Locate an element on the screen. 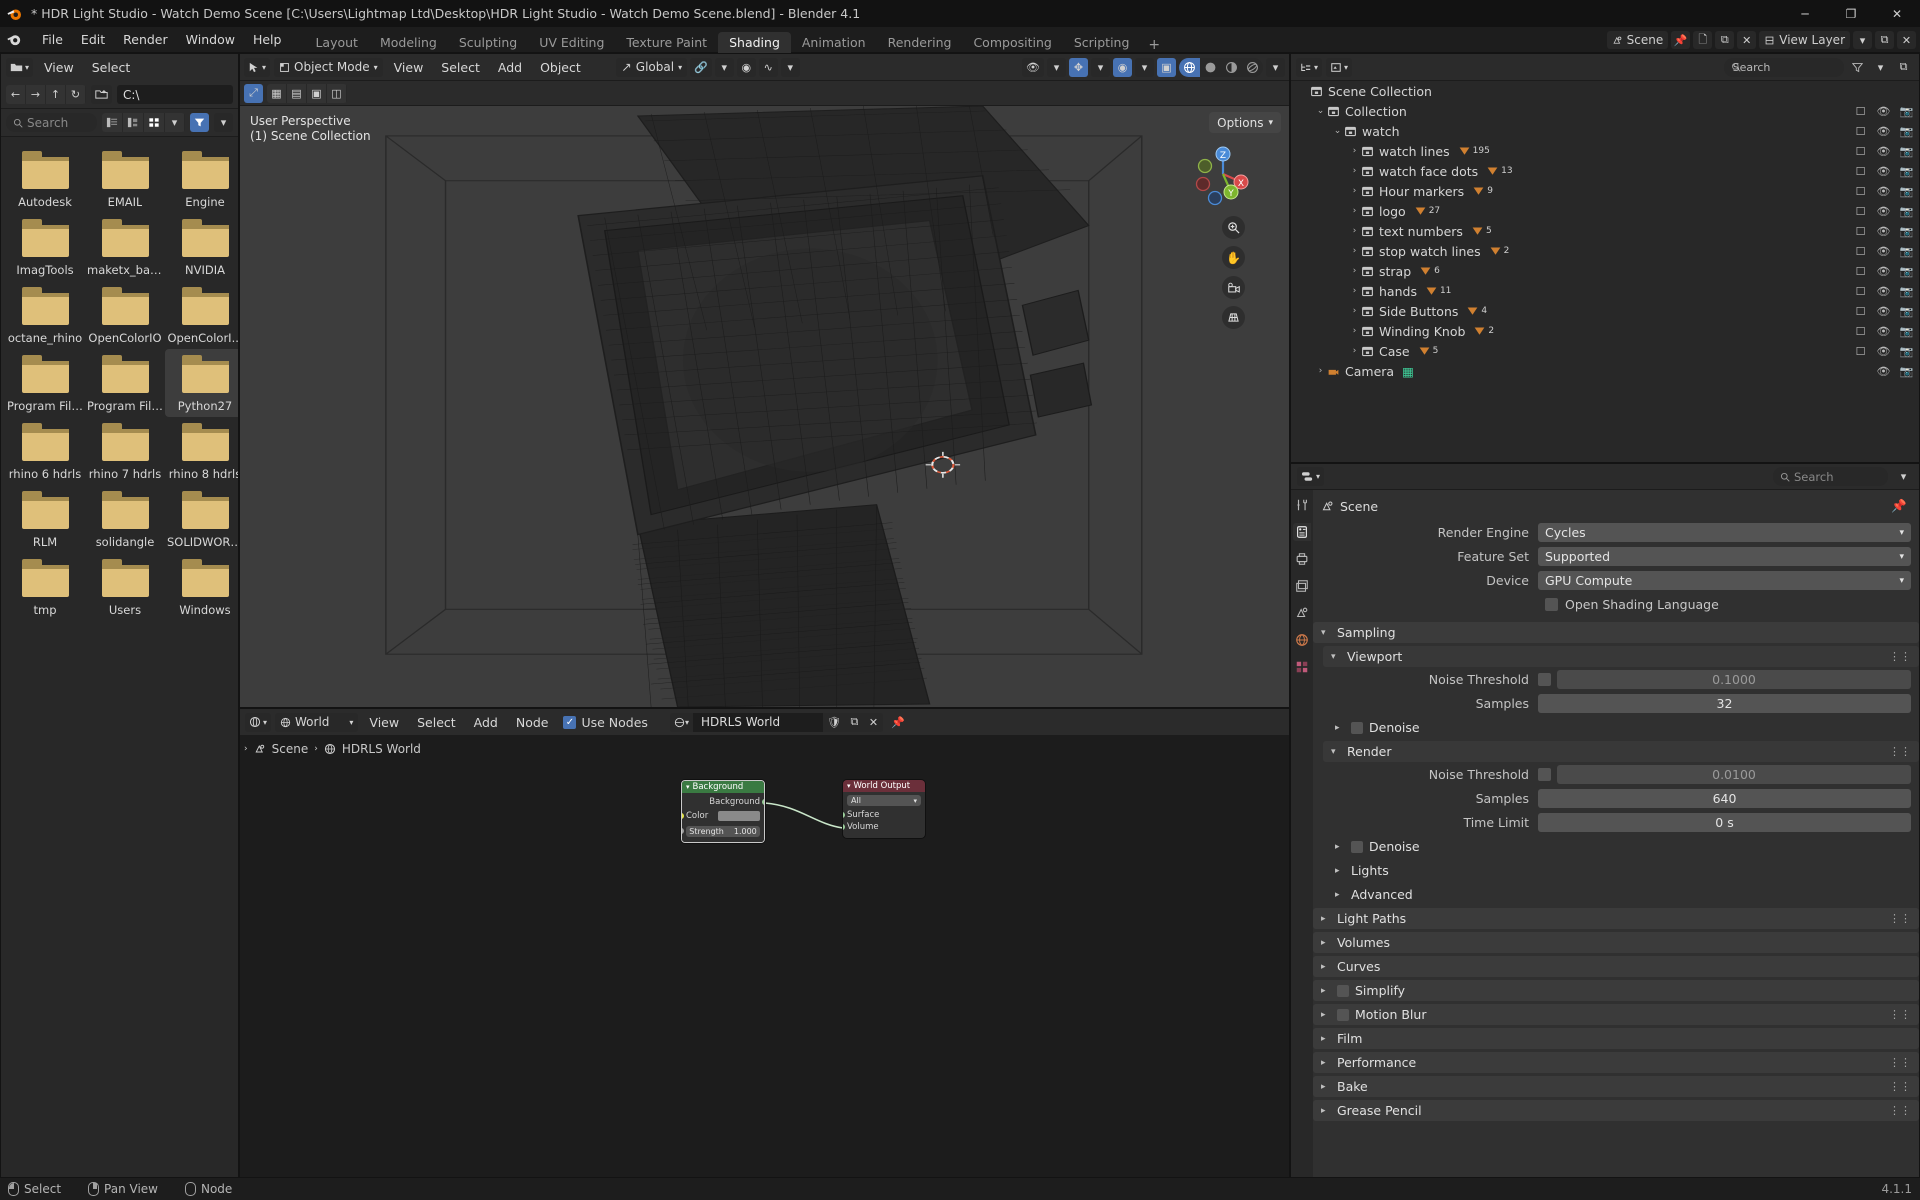 The image size is (1920, 1200). file-item: Program Files is located at coordinates (45, 383).